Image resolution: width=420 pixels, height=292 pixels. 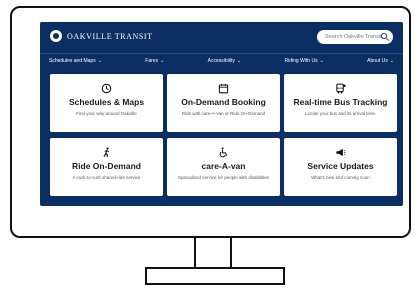 I want to click on card-description: Ride with care-A-van or Ride On-Demand, so click(x=223, y=113).